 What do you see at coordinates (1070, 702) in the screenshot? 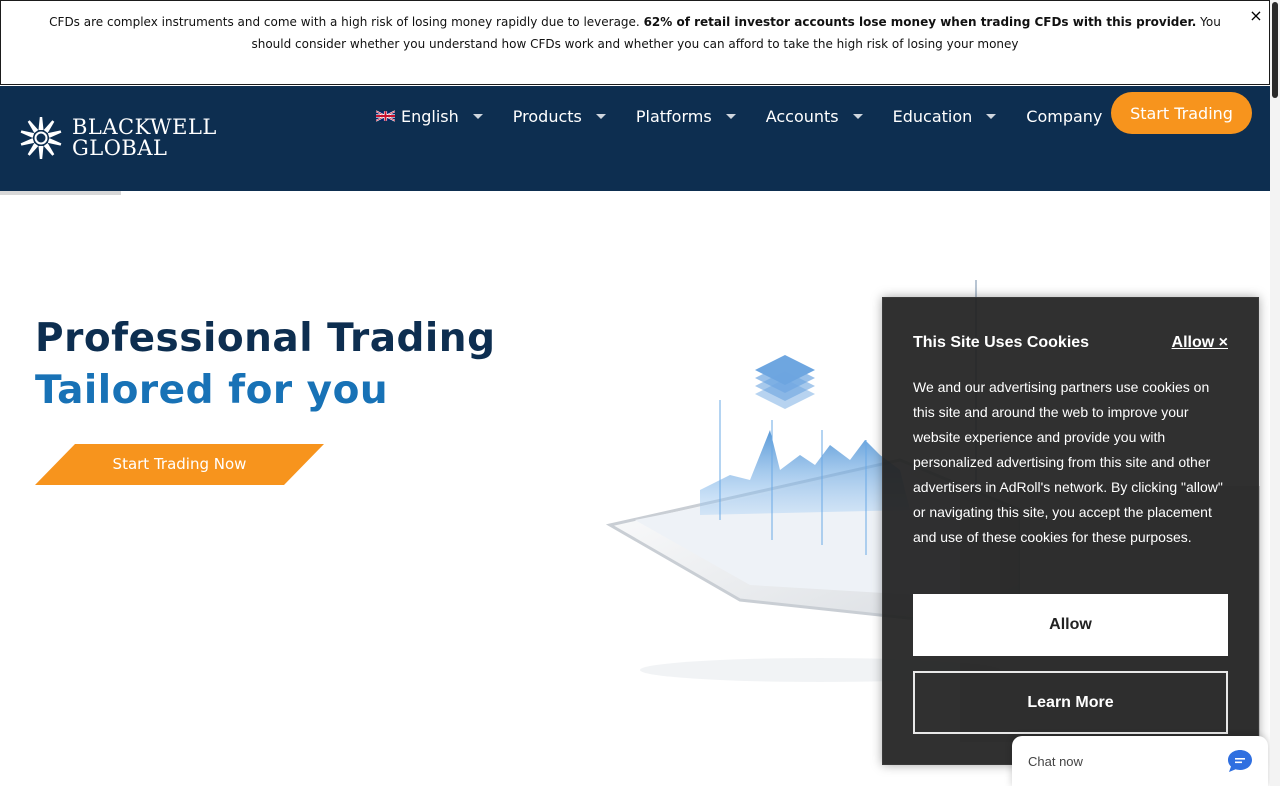
I see `cookie-learn-more-button: Learn More` at bounding box center [1070, 702].